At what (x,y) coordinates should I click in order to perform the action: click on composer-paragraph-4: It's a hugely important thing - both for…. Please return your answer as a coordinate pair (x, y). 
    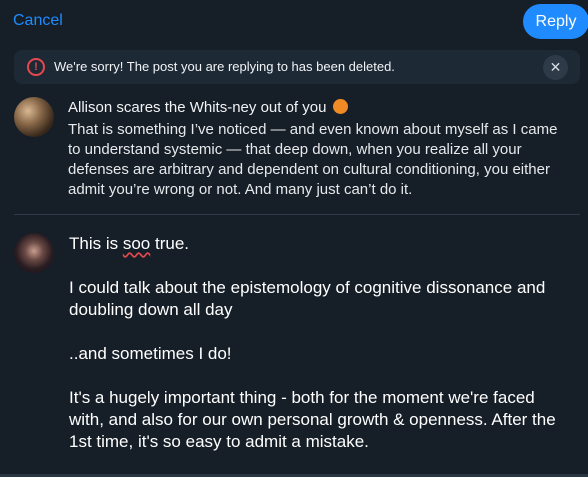
    Looking at the image, I should click on (312, 419).